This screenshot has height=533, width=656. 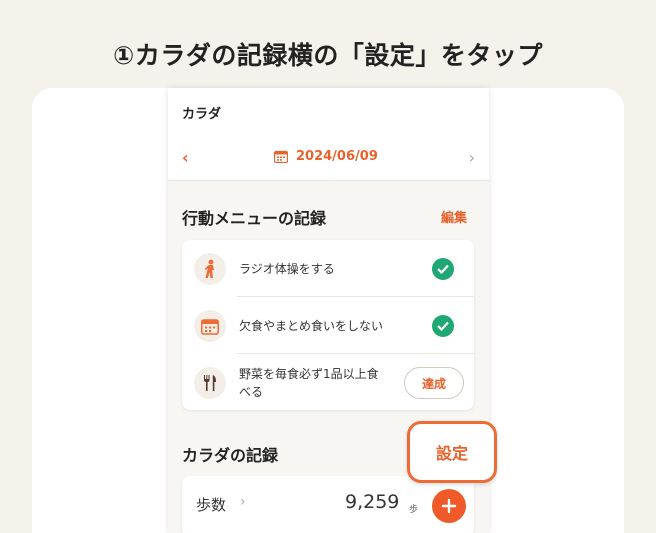 What do you see at coordinates (254, 218) in the screenshot?
I see `action-menu-title: 行動メニューの記録` at bounding box center [254, 218].